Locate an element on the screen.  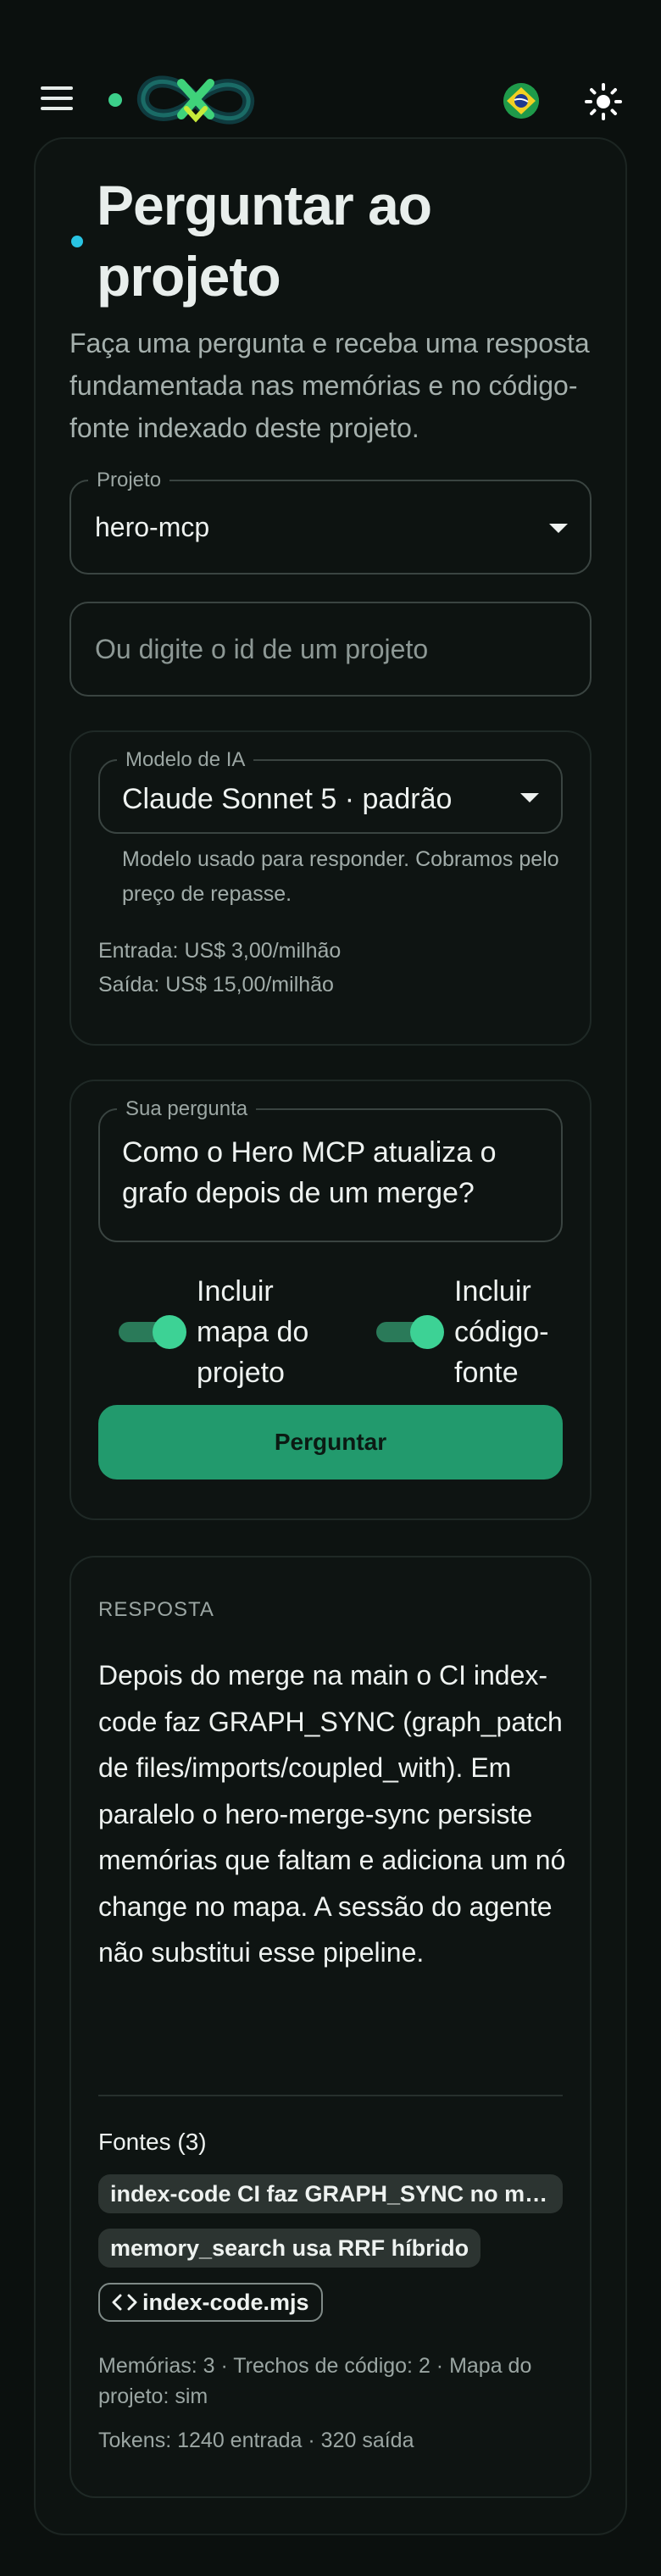
source-chip: index-code CI faz GRAPH_SYNC no merge is located at coordinates (330, 2193).